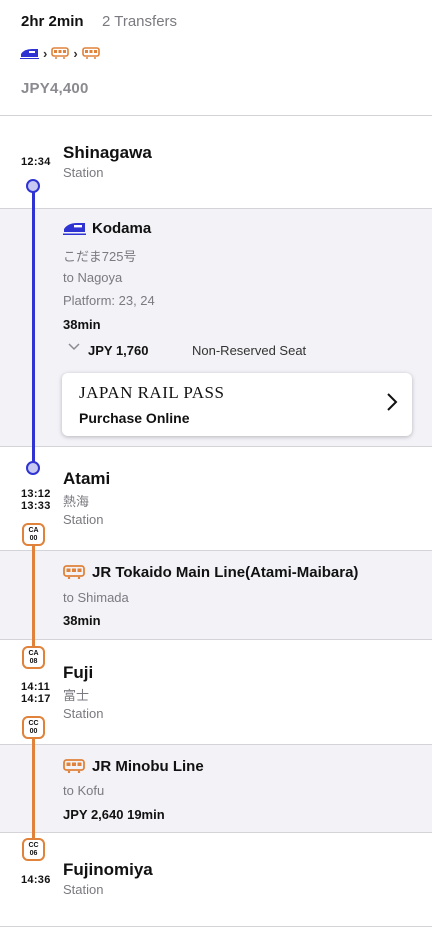  Describe the element at coordinates (152, 392) in the screenshot. I see `jr-pass-logo: JAPAN RAIL PASS` at that location.